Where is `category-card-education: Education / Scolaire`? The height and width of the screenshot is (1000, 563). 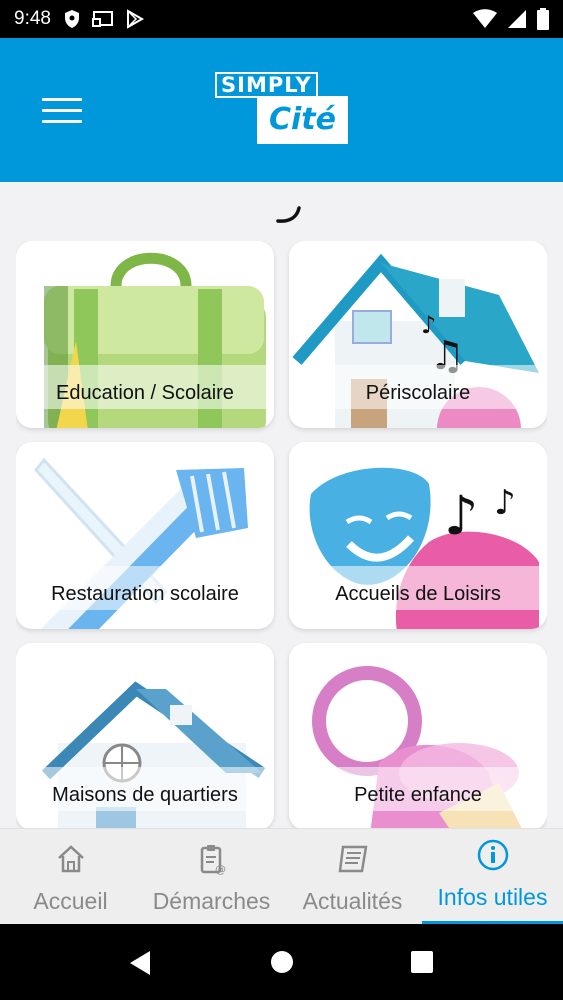 category-card-education: Education / Scolaire is located at coordinates (145, 334).